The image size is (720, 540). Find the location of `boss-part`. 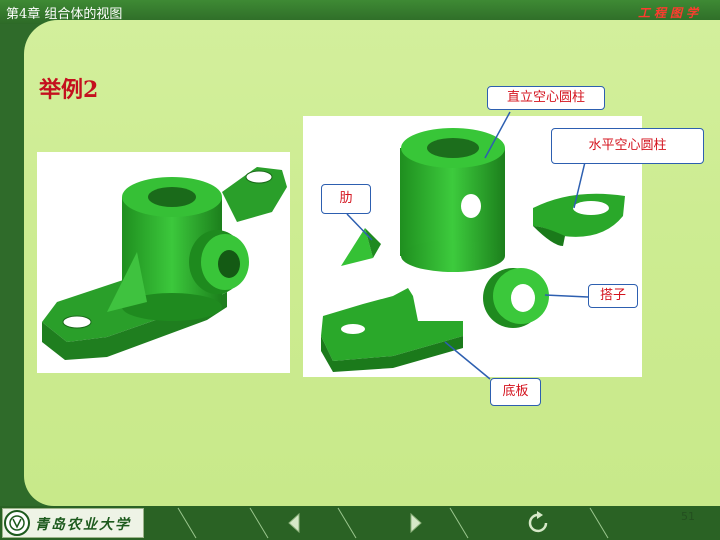

boss-part is located at coordinates (516, 298).